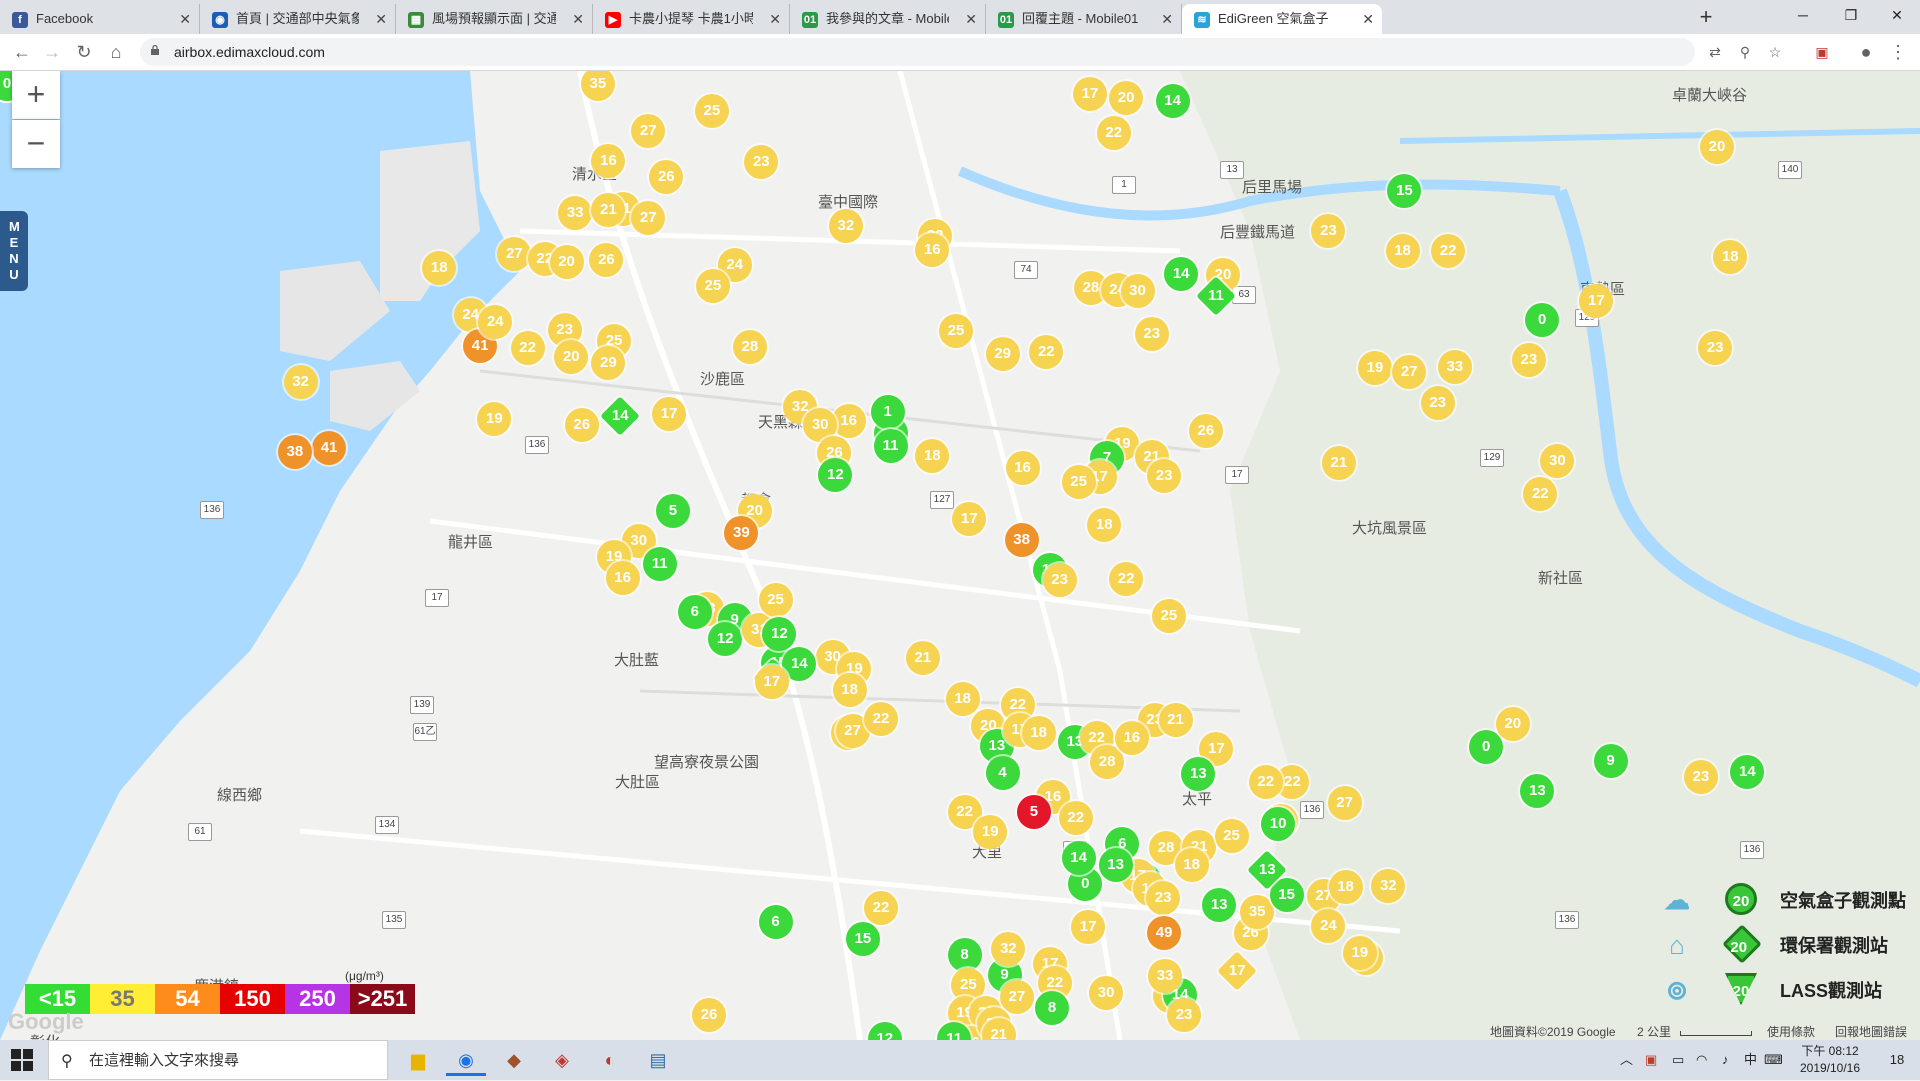  What do you see at coordinates (52, 52) in the screenshot?
I see `forward-button: →` at bounding box center [52, 52].